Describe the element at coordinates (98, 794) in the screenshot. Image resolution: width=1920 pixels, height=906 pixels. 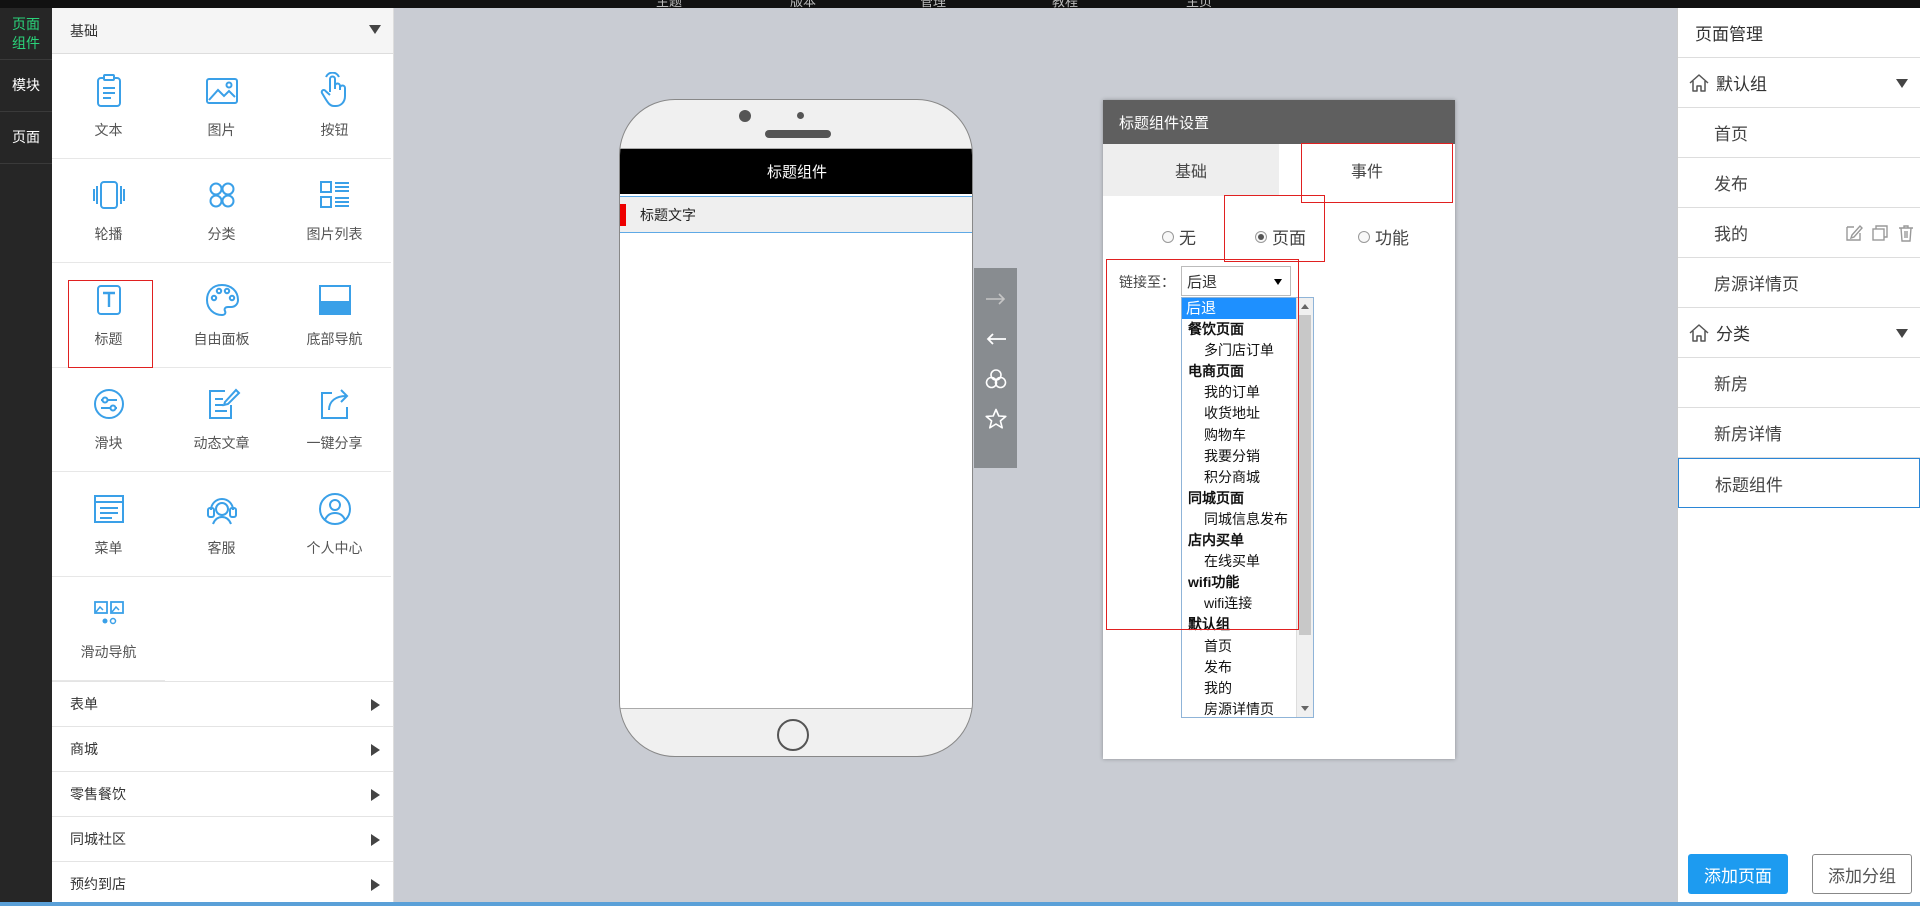
I see `category-label: 零售餐饮` at that location.